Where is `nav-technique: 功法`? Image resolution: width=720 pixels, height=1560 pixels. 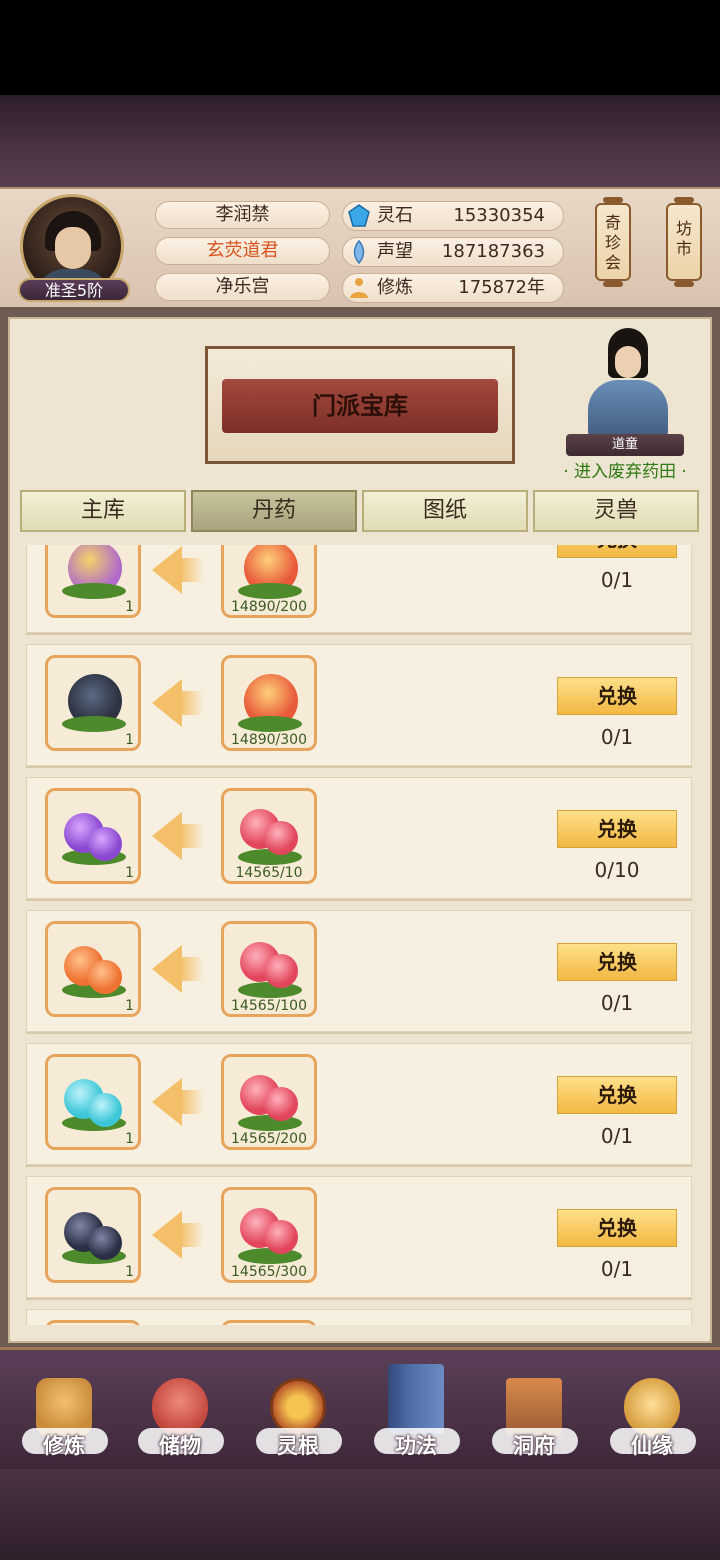 nav-technique: 功法 is located at coordinates (416, 1411).